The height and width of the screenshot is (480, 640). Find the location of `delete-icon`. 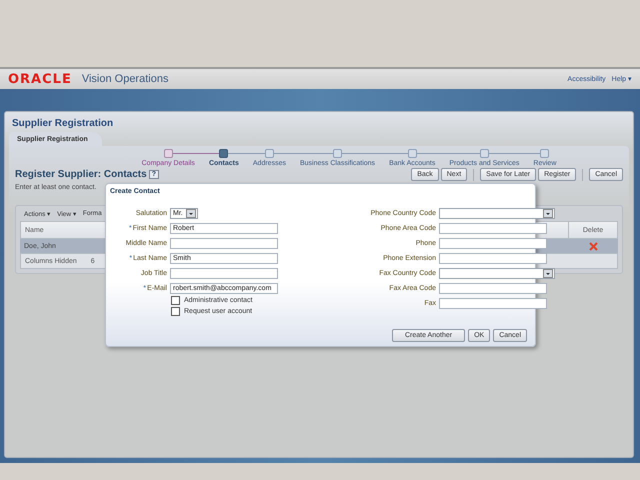

delete-icon is located at coordinates (593, 246).